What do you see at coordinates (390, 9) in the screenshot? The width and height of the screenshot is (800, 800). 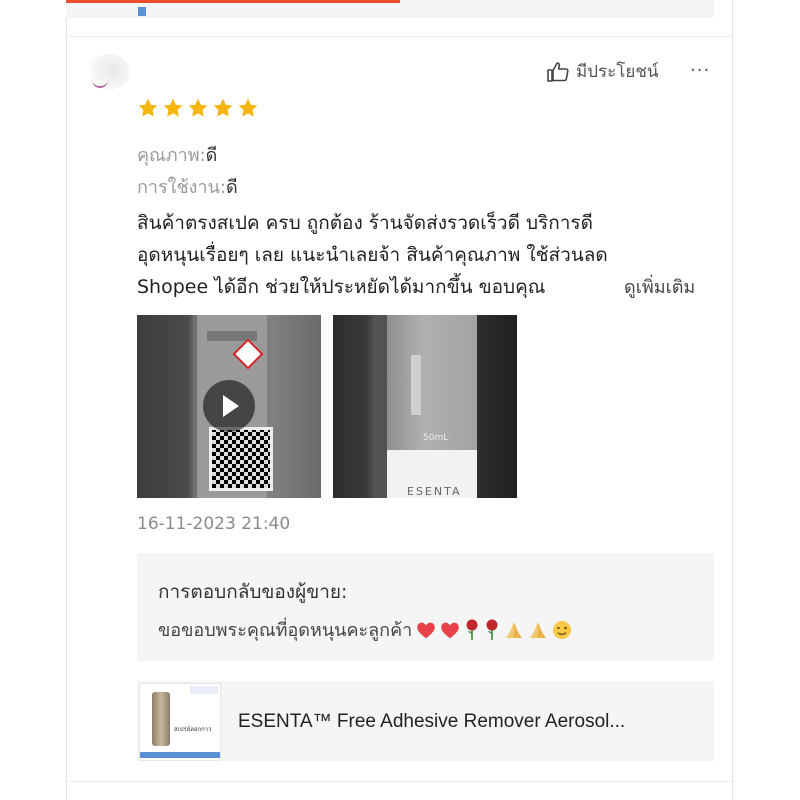 I see `previous-review-strip` at bounding box center [390, 9].